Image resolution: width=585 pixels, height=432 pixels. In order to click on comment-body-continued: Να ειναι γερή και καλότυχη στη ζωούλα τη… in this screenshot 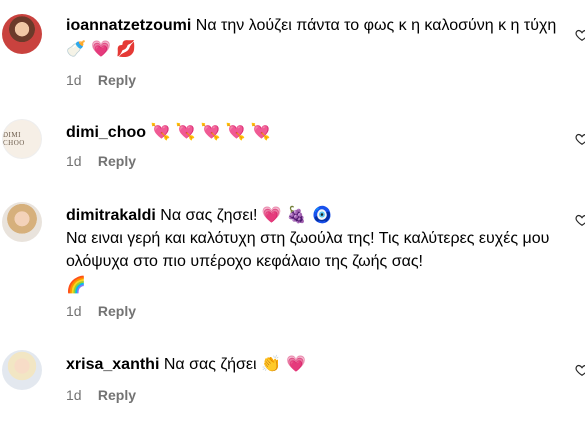, I will do `click(308, 250)`.